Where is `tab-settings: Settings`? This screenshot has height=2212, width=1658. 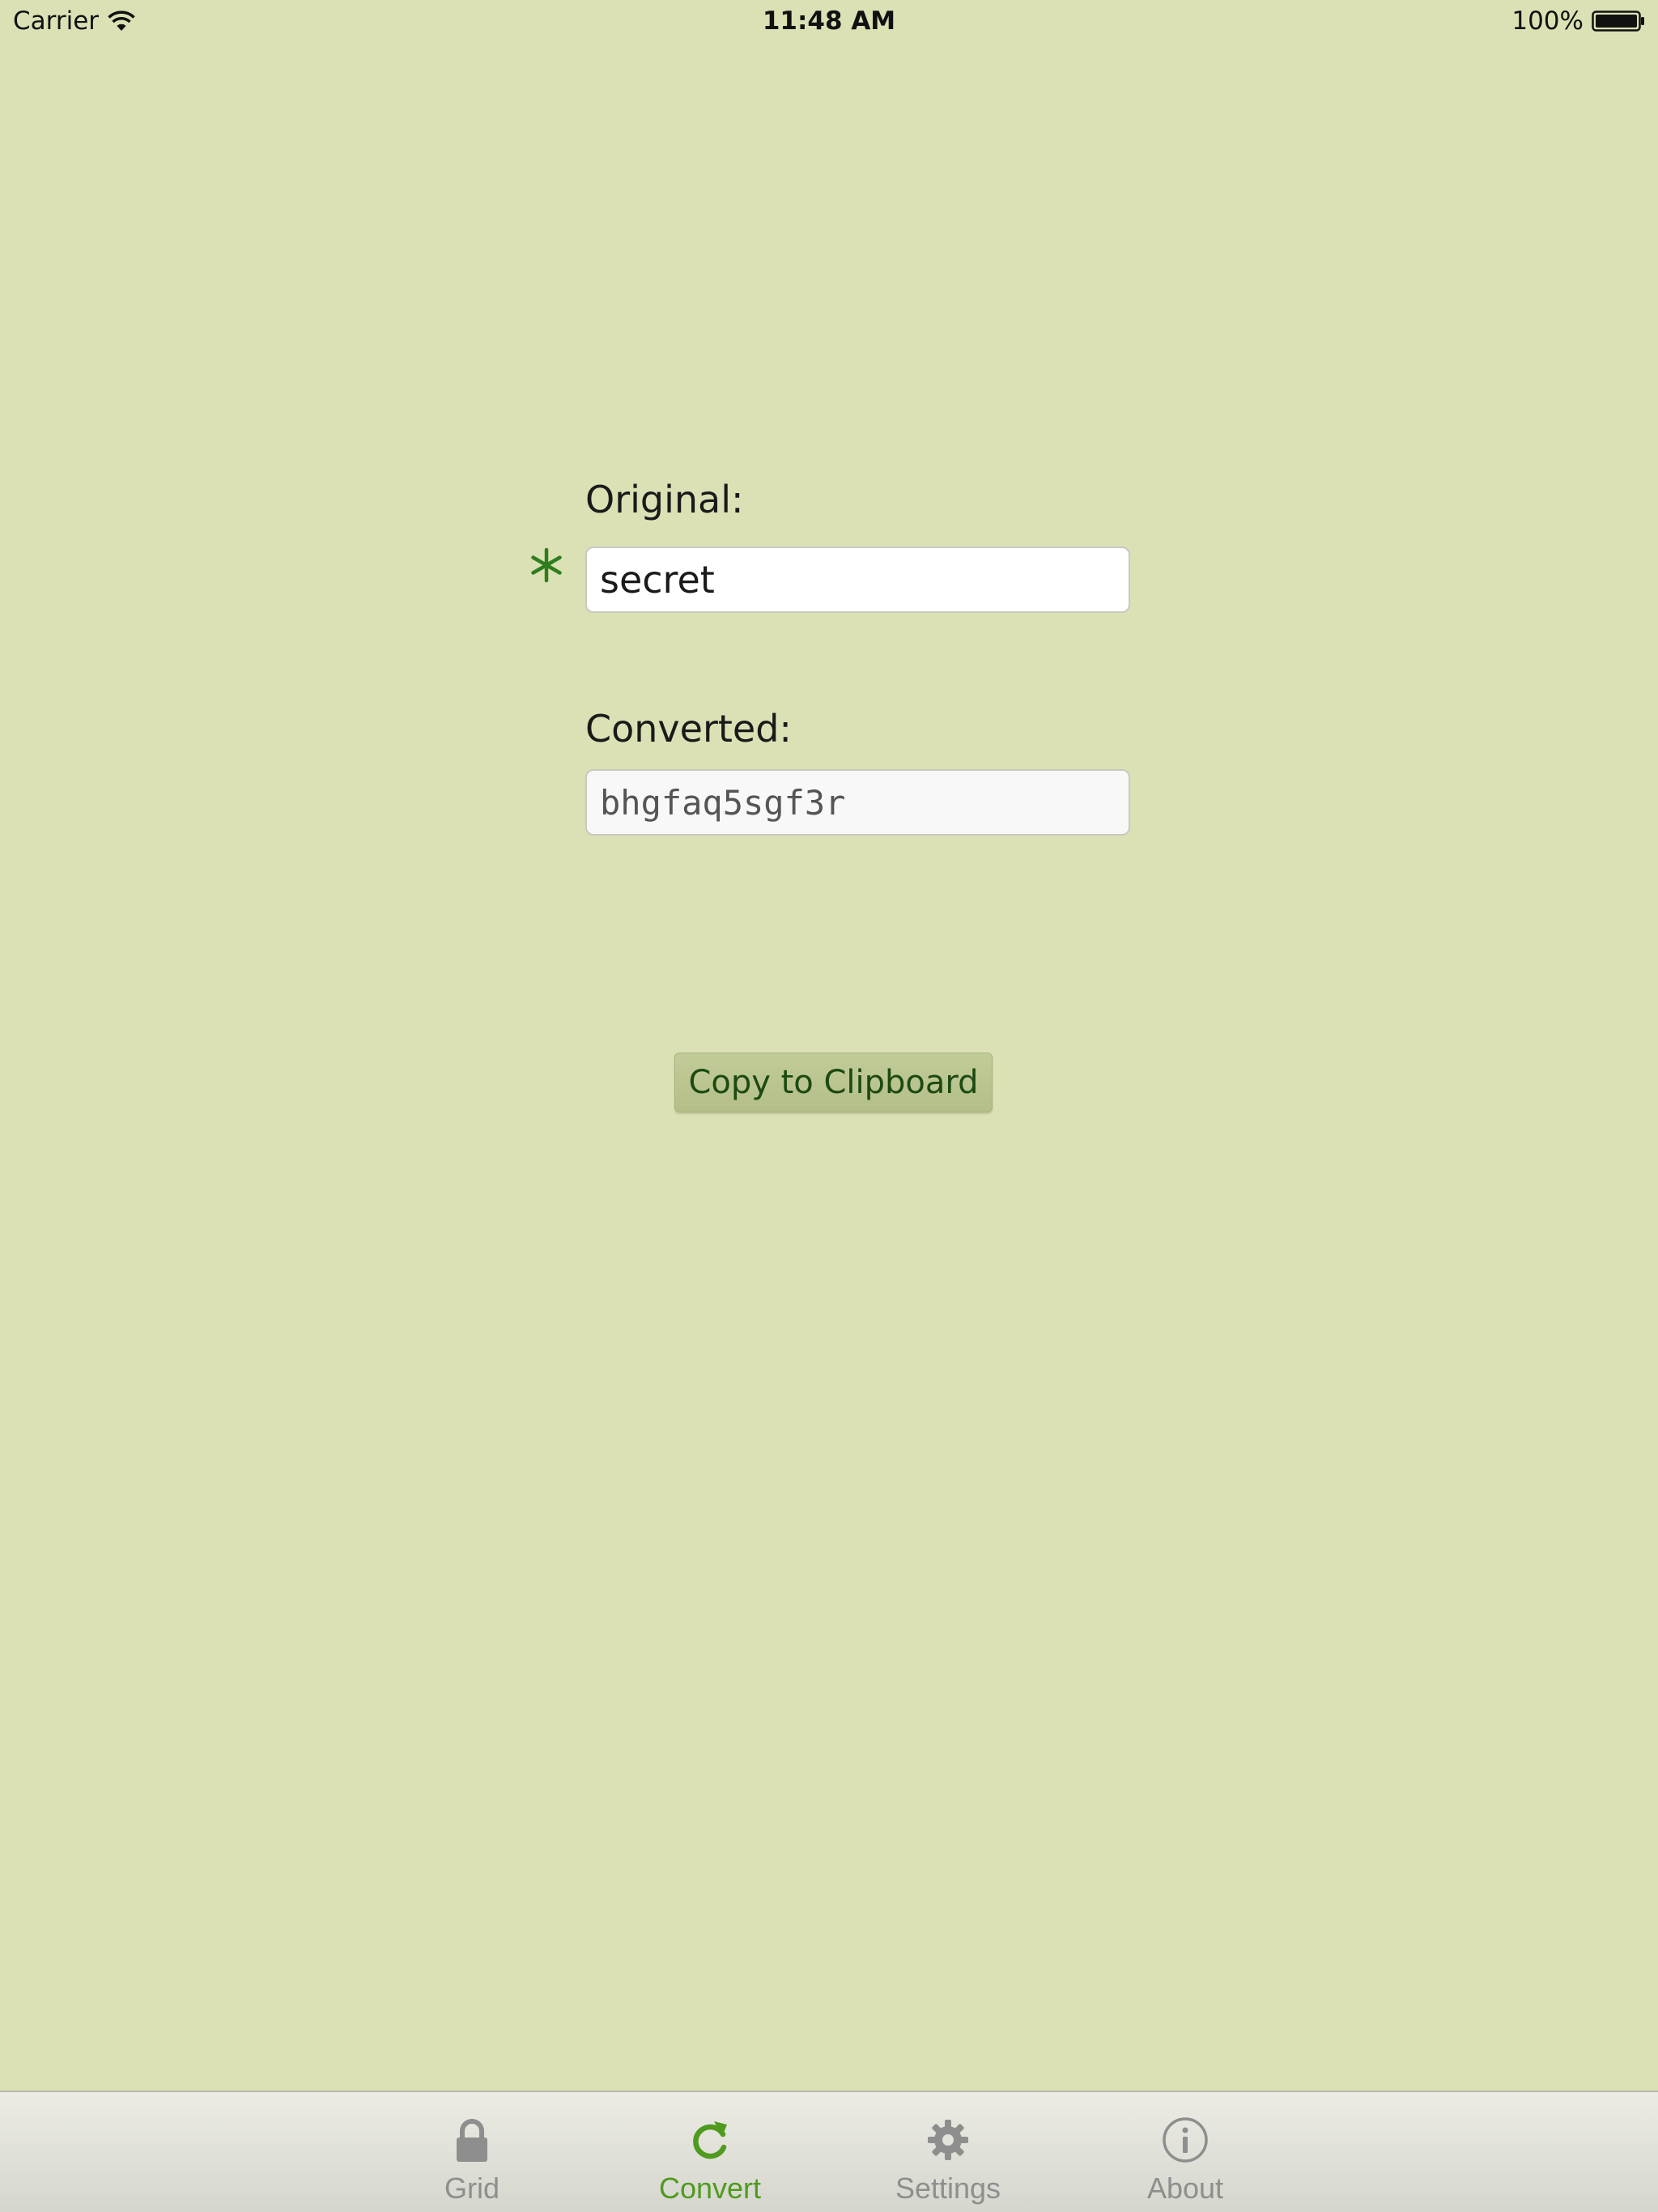
tab-settings: Settings is located at coordinates (948, 2152).